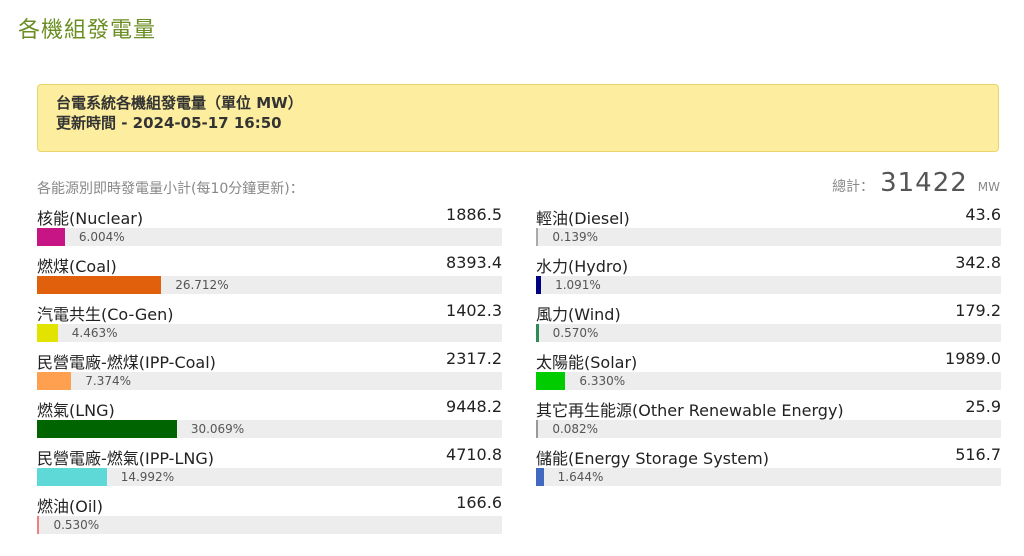  I want to click on share-percent: 30.069%, so click(217, 429).